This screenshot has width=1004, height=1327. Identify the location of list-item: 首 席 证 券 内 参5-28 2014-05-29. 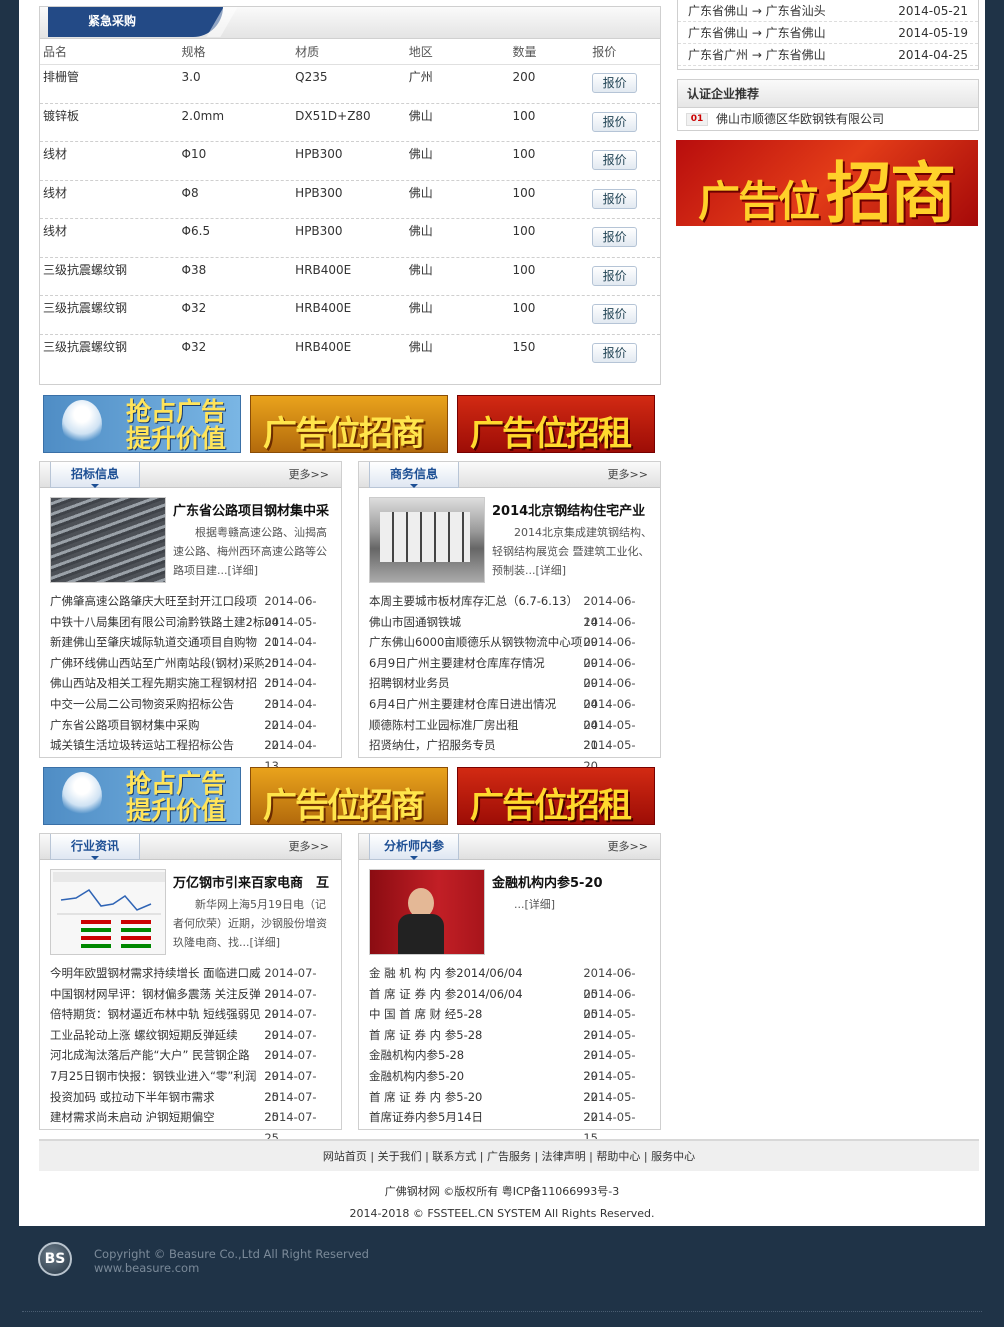
(509, 1044).